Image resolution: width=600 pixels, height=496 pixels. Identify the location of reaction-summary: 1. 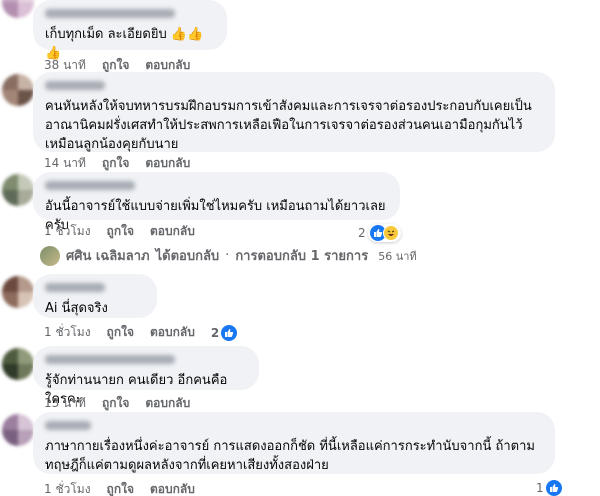
(549, 488).